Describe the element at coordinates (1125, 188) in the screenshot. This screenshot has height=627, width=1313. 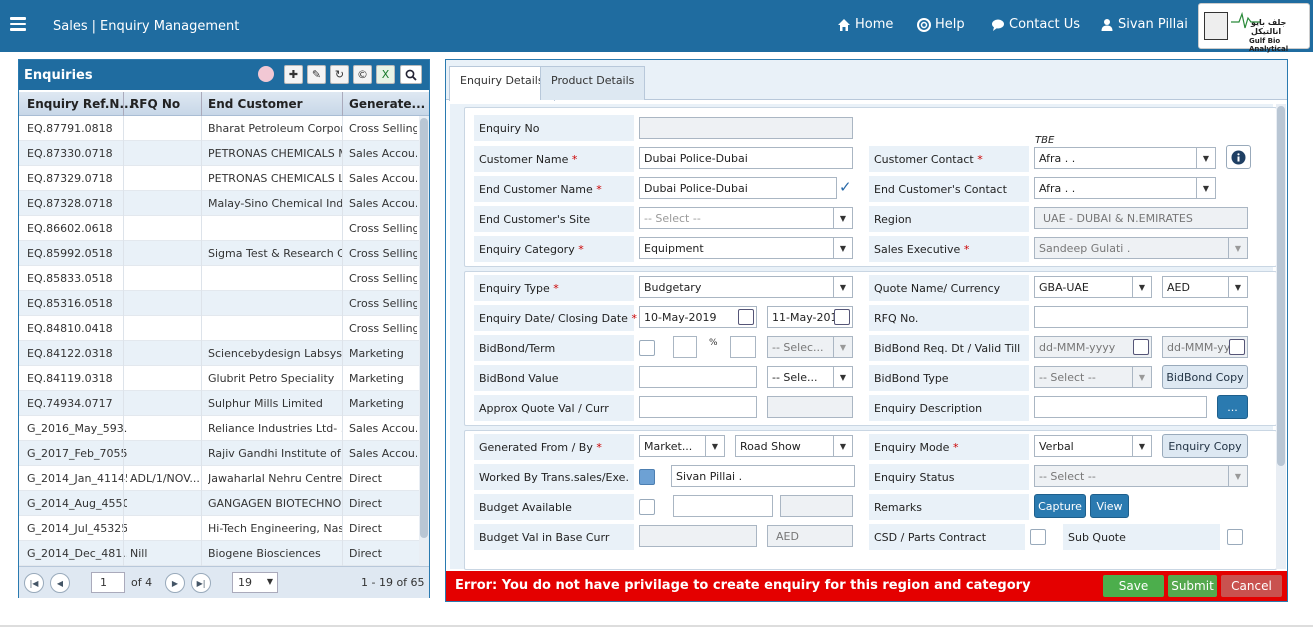
I see `end-customer-contact-select: Afra . . ▼` at that location.